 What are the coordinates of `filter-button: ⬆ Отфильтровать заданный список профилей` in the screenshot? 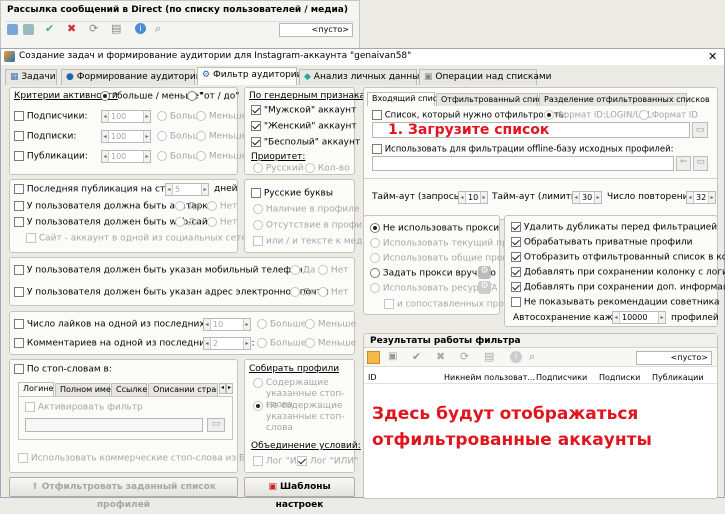 It's located at (123, 493).